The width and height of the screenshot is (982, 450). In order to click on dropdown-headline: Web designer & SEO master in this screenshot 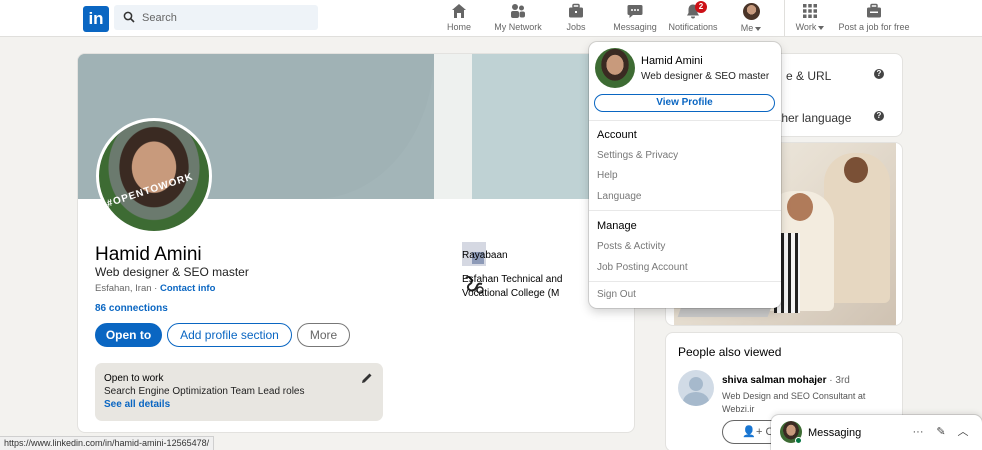, I will do `click(705, 76)`.